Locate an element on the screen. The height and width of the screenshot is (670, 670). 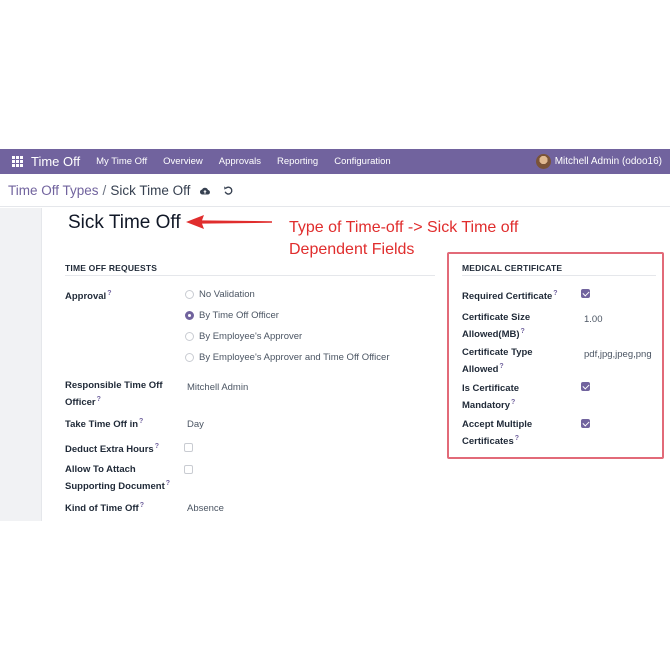
approval-option-by-officer: By Time Off Officer is located at coordinates (232, 315).